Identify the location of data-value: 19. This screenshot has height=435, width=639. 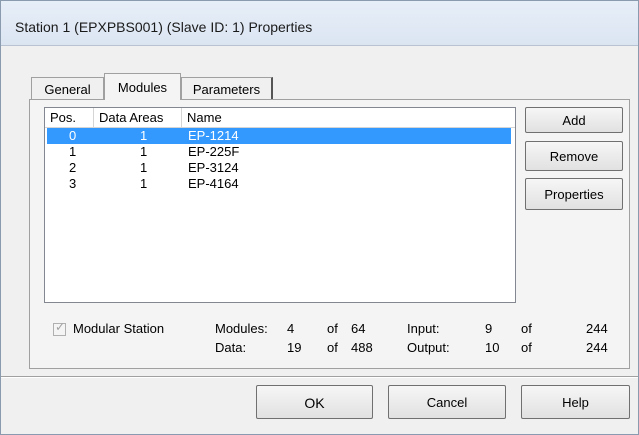
(294, 347).